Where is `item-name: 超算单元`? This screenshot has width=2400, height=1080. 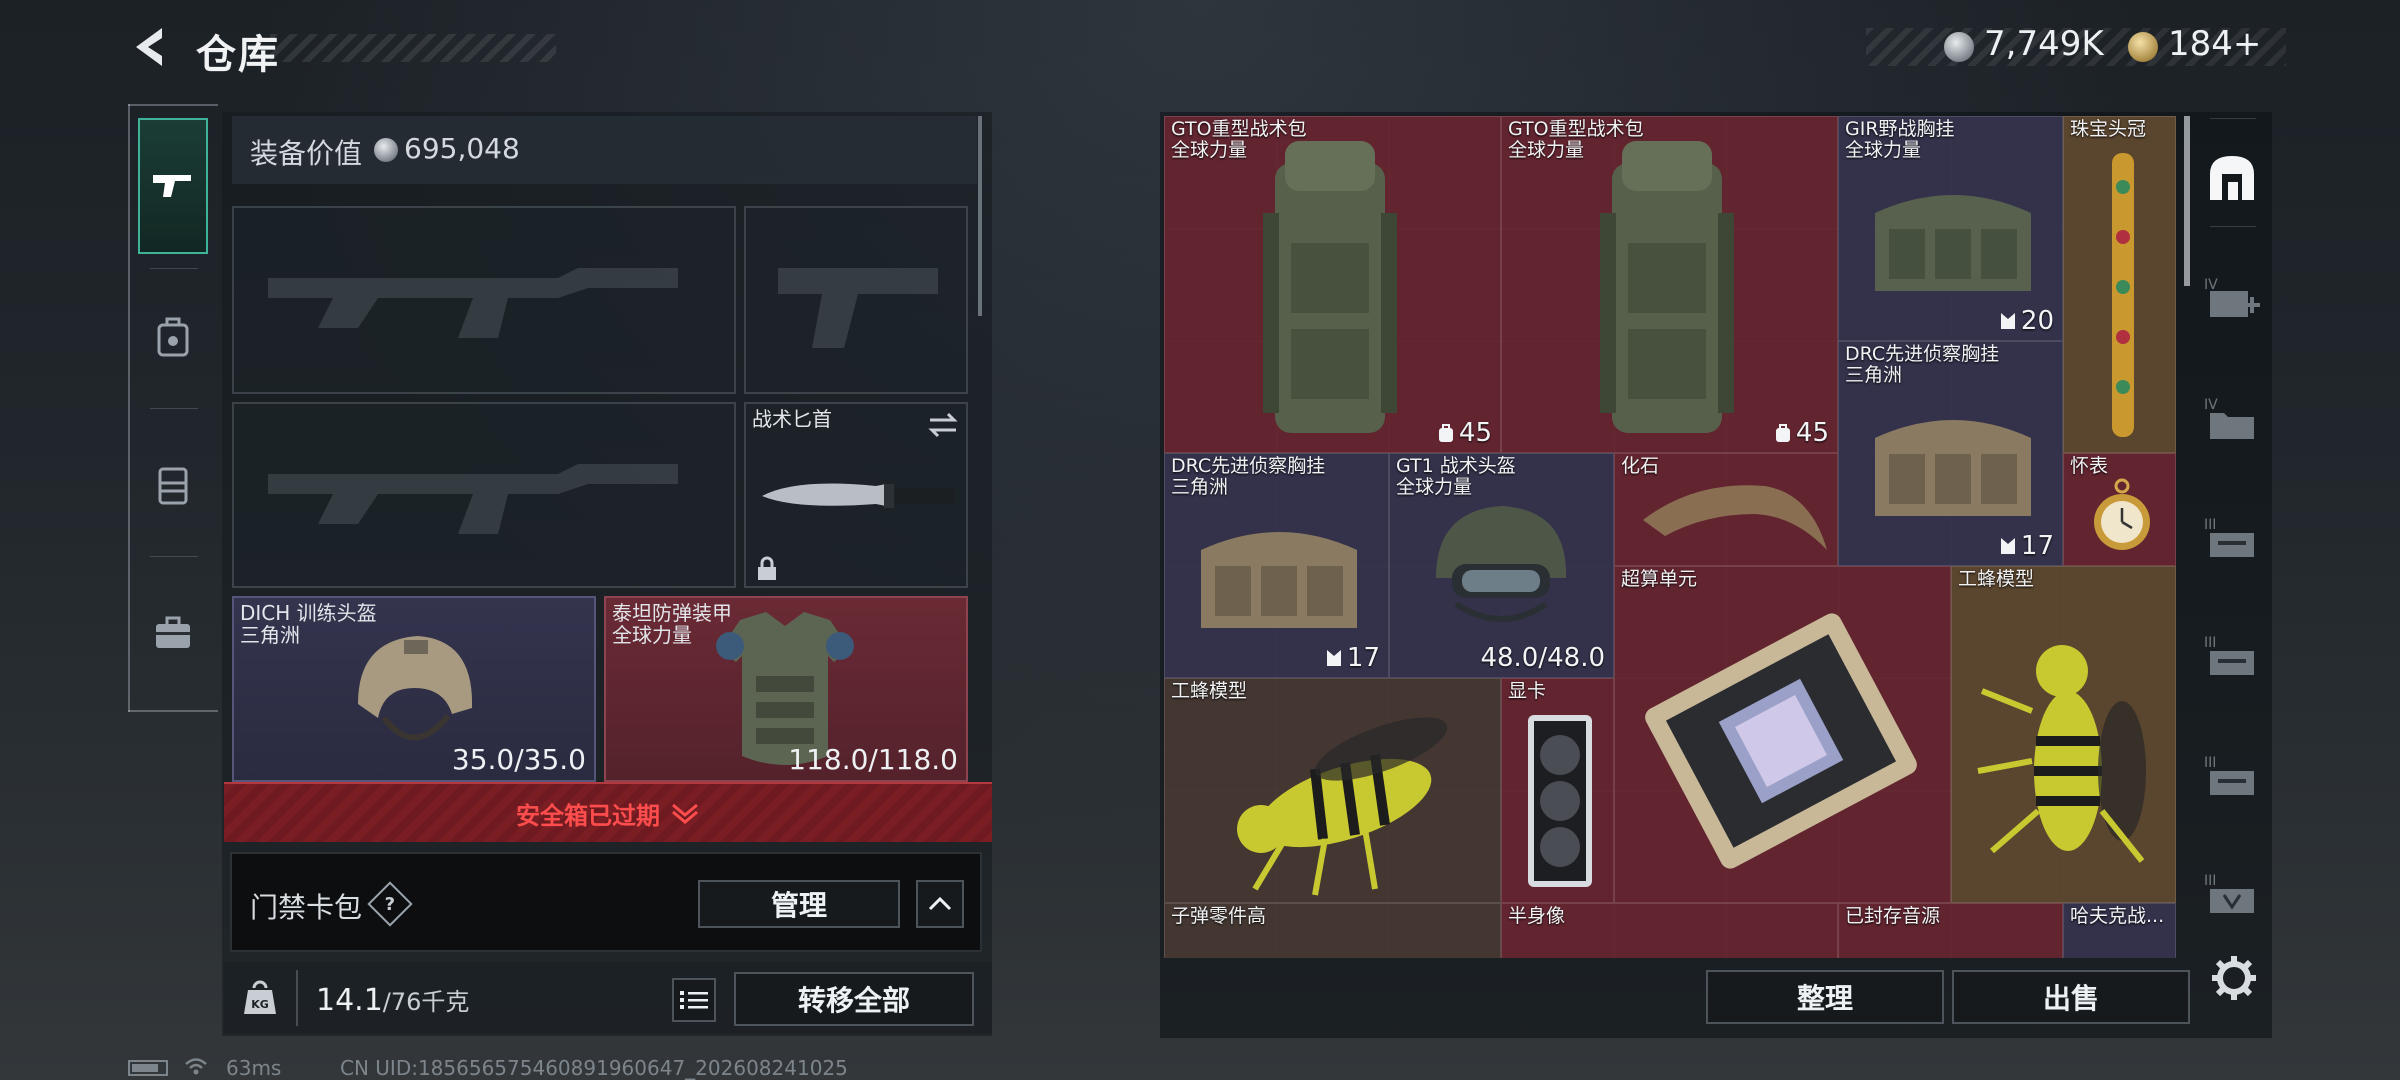 item-name: 超算单元 is located at coordinates (1659, 579).